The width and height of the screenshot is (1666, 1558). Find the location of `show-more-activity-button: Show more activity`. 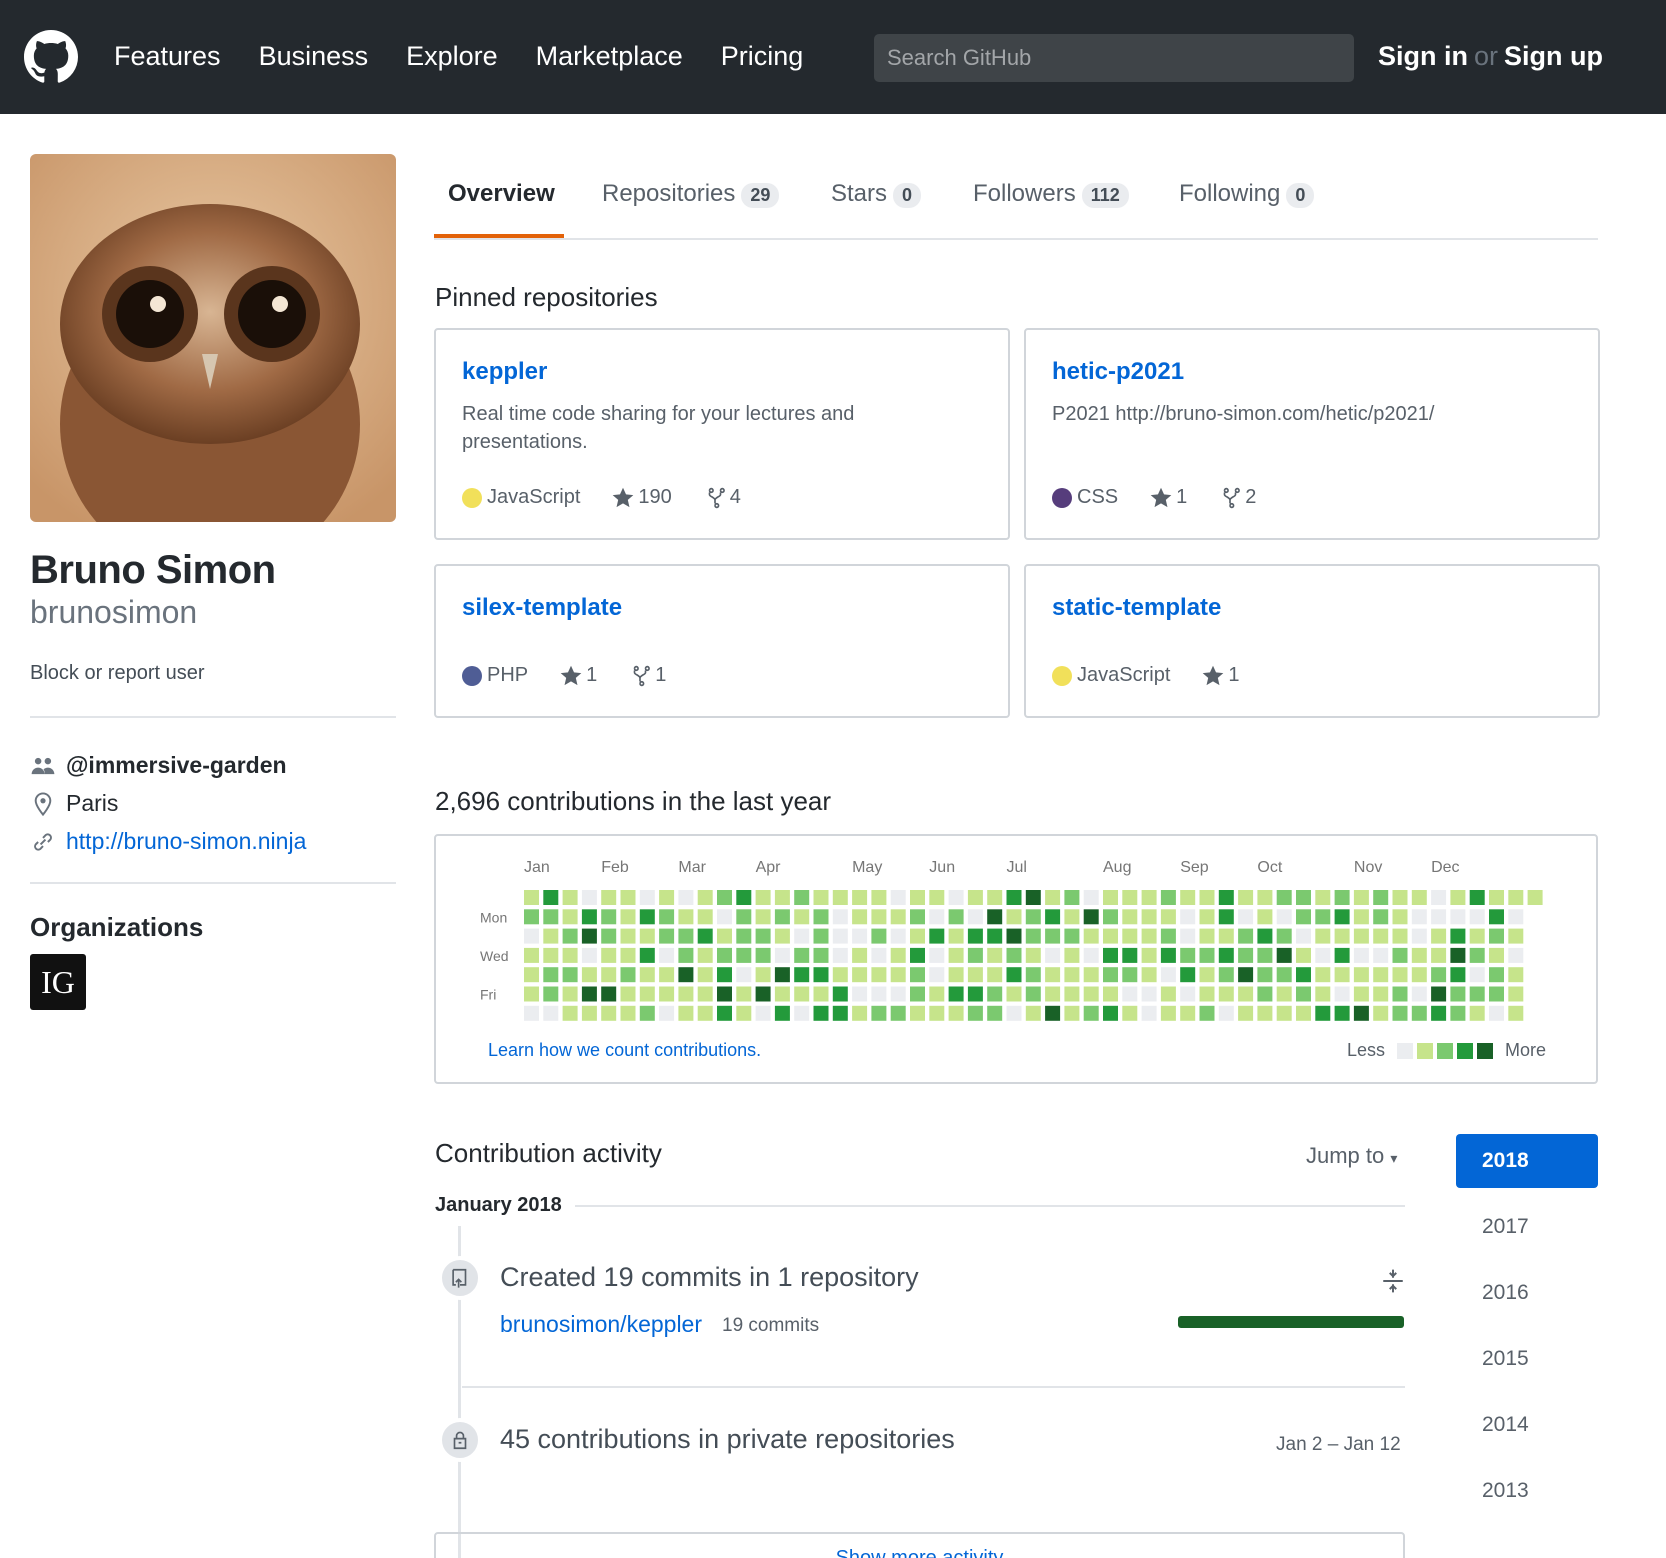

show-more-activity-button: Show more activity is located at coordinates (919, 1545).